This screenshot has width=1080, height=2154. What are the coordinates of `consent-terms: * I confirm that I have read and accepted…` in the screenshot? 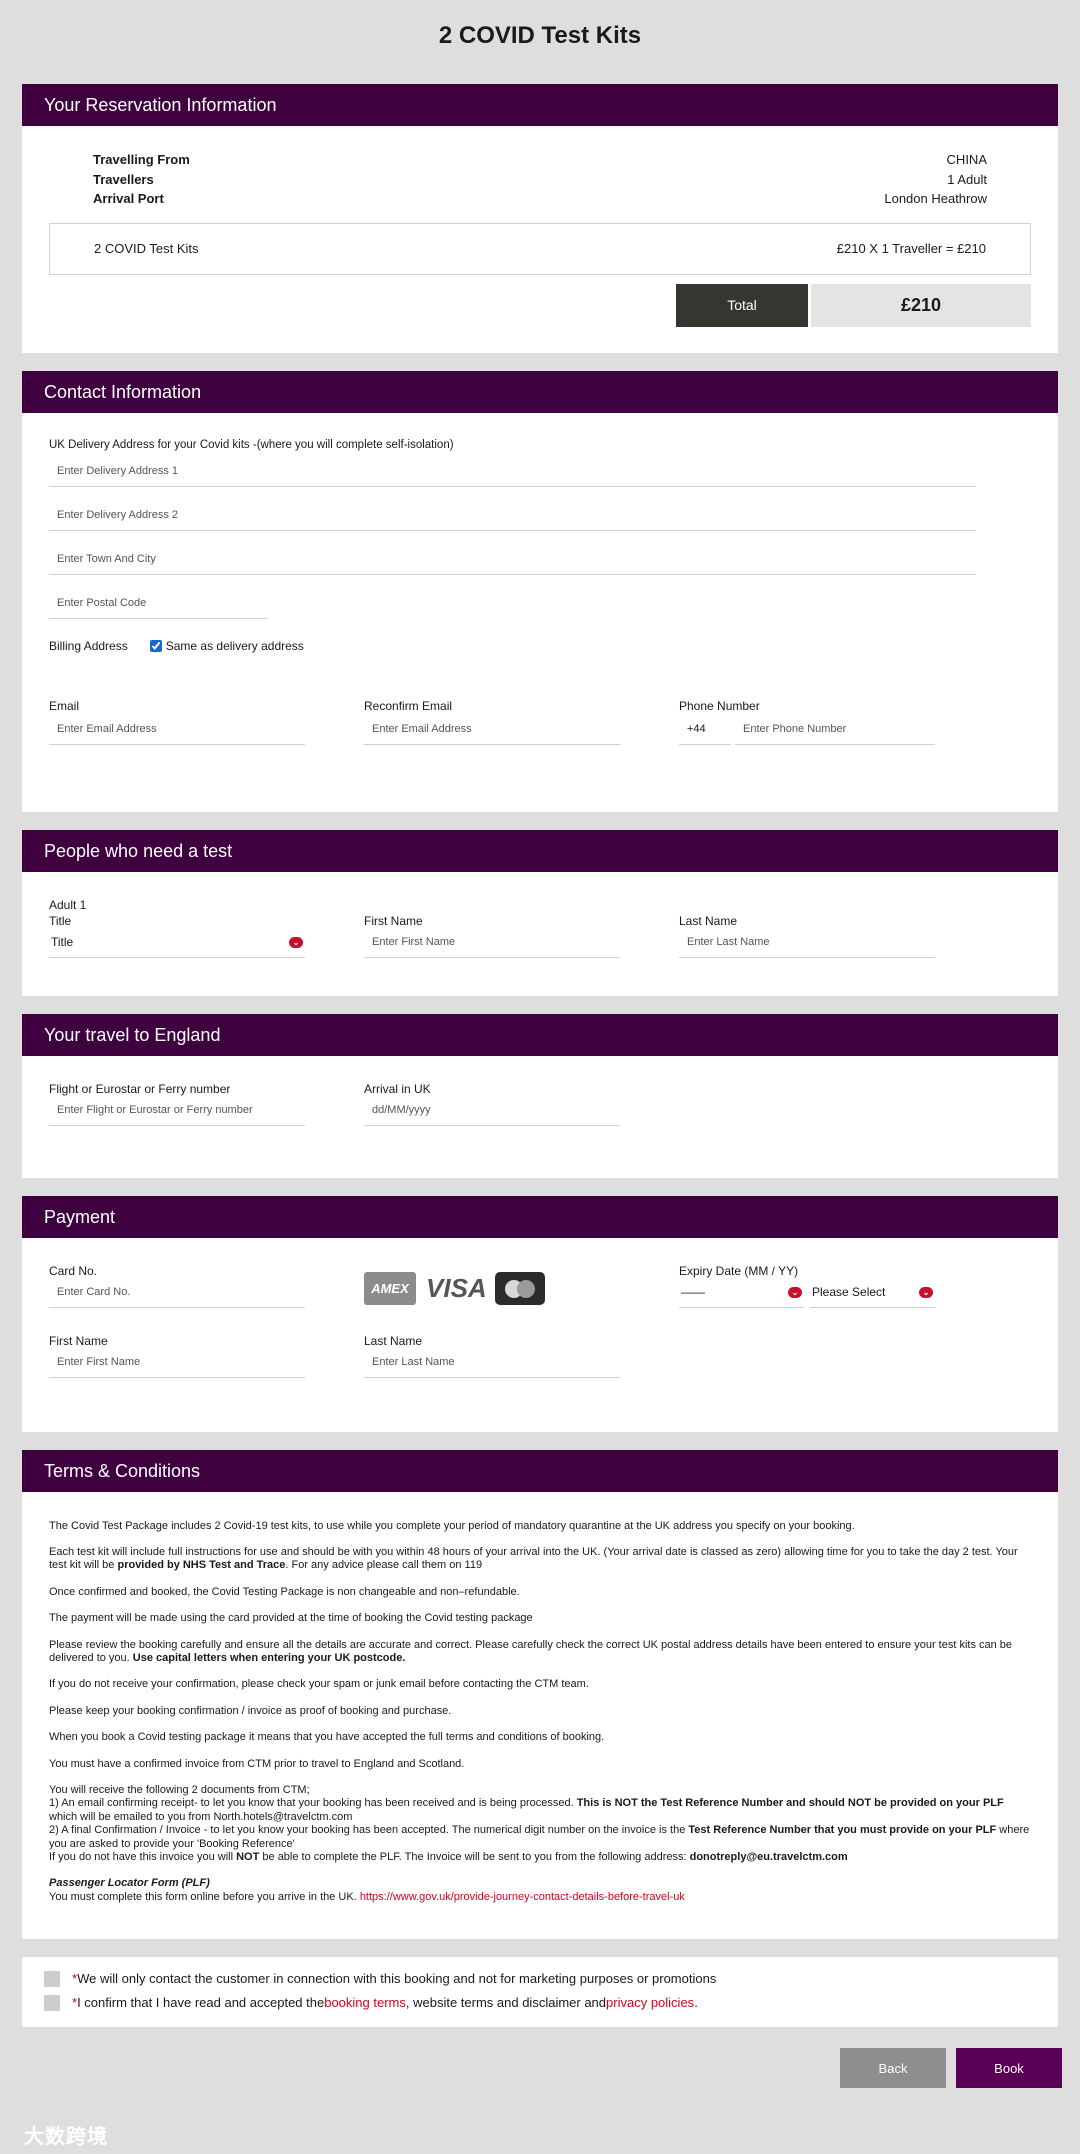 It's located at (540, 2003).